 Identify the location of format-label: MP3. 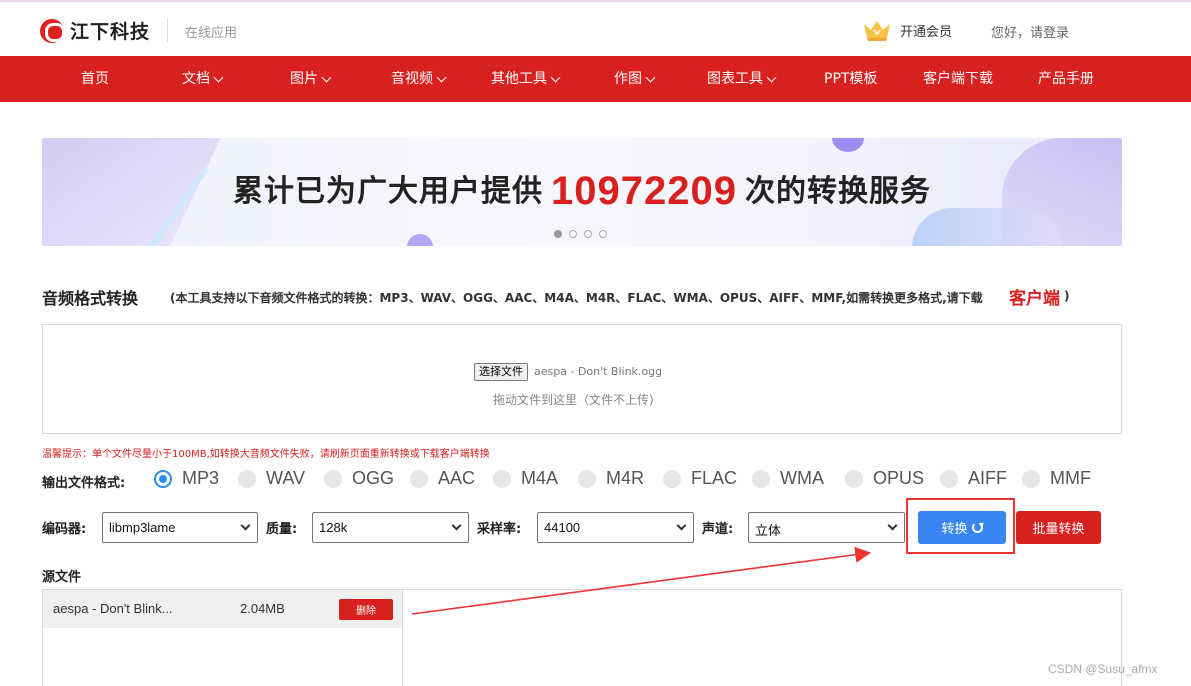
(201, 478).